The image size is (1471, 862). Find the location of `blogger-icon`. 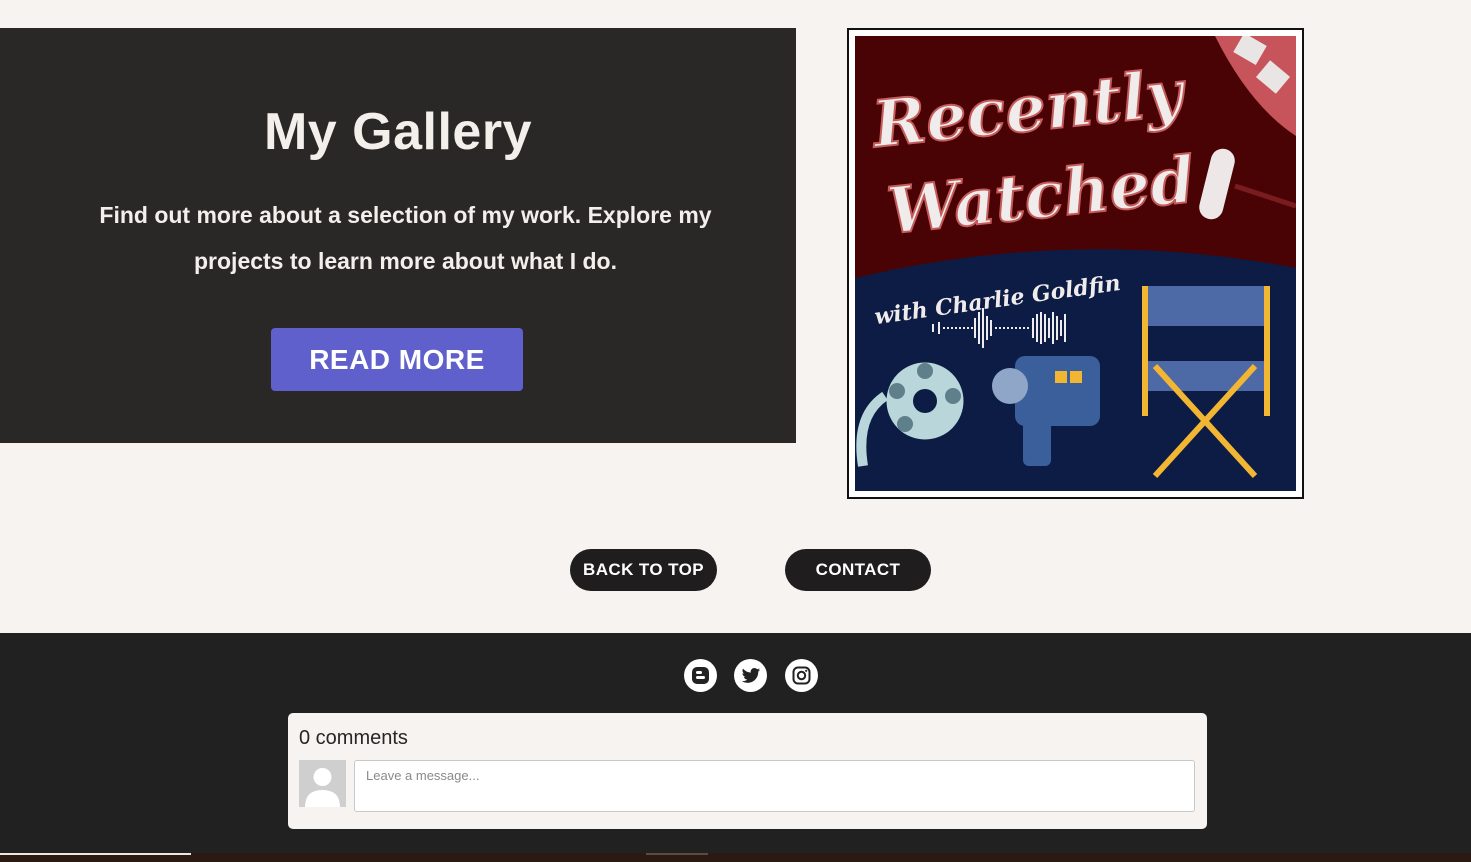

blogger-icon is located at coordinates (700, 675).